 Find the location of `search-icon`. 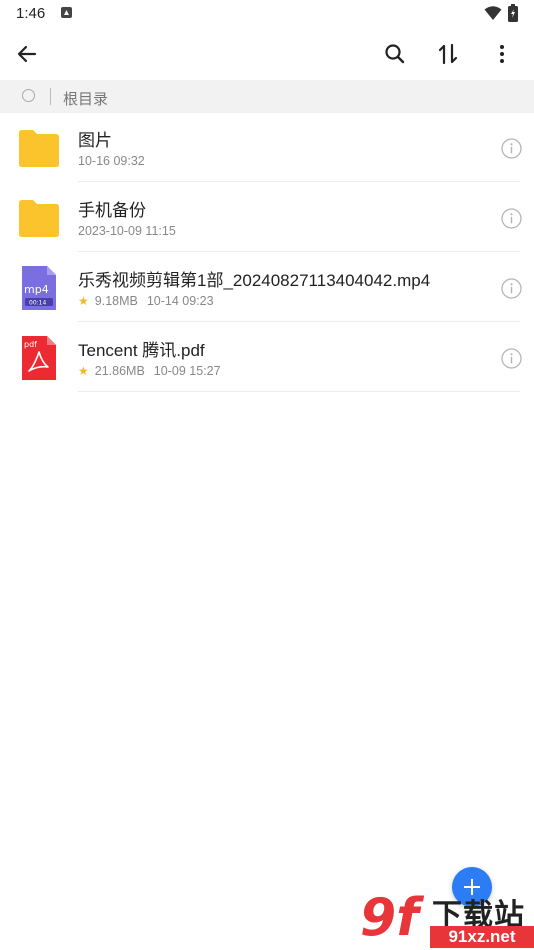

search-icon is located at coordinates (395, 54).